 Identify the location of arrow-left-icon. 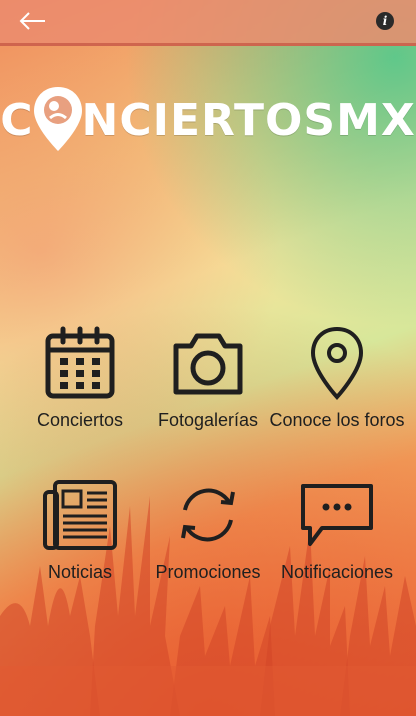
(33, 21).